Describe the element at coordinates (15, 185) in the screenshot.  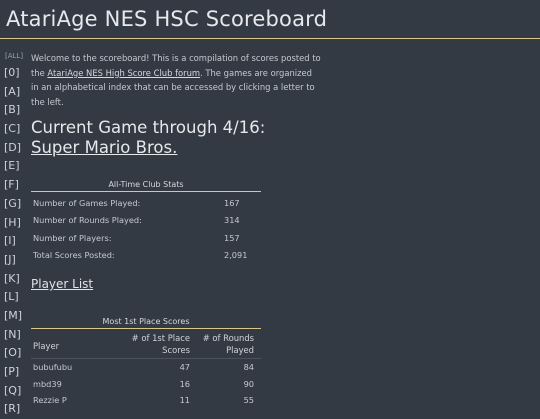
I see `sidebar-letter-link: [F]` at that location.